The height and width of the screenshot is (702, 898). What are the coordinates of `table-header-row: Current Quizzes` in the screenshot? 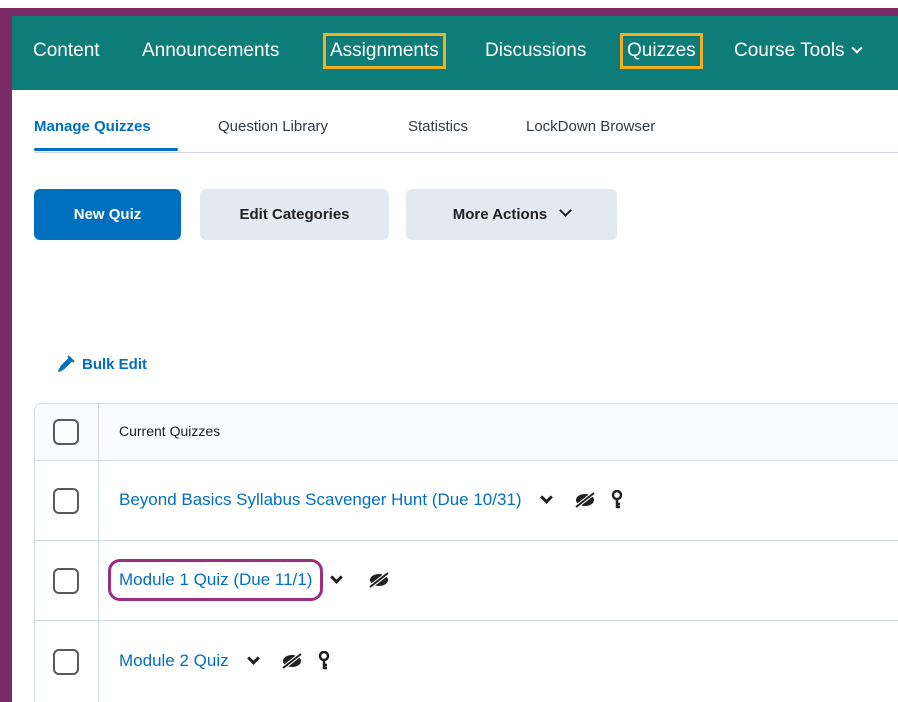 It's located at (466, 432).